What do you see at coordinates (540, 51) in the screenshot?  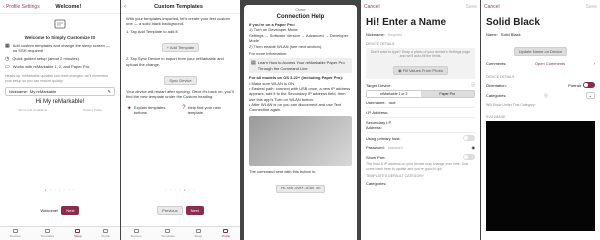 I see `update-name-button: Update Name on Device` at bounding box center [540, 51].